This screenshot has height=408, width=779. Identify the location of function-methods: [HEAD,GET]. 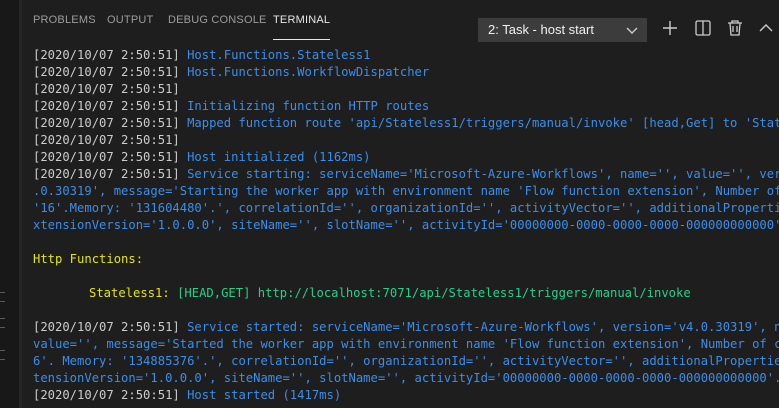
(214, 293).